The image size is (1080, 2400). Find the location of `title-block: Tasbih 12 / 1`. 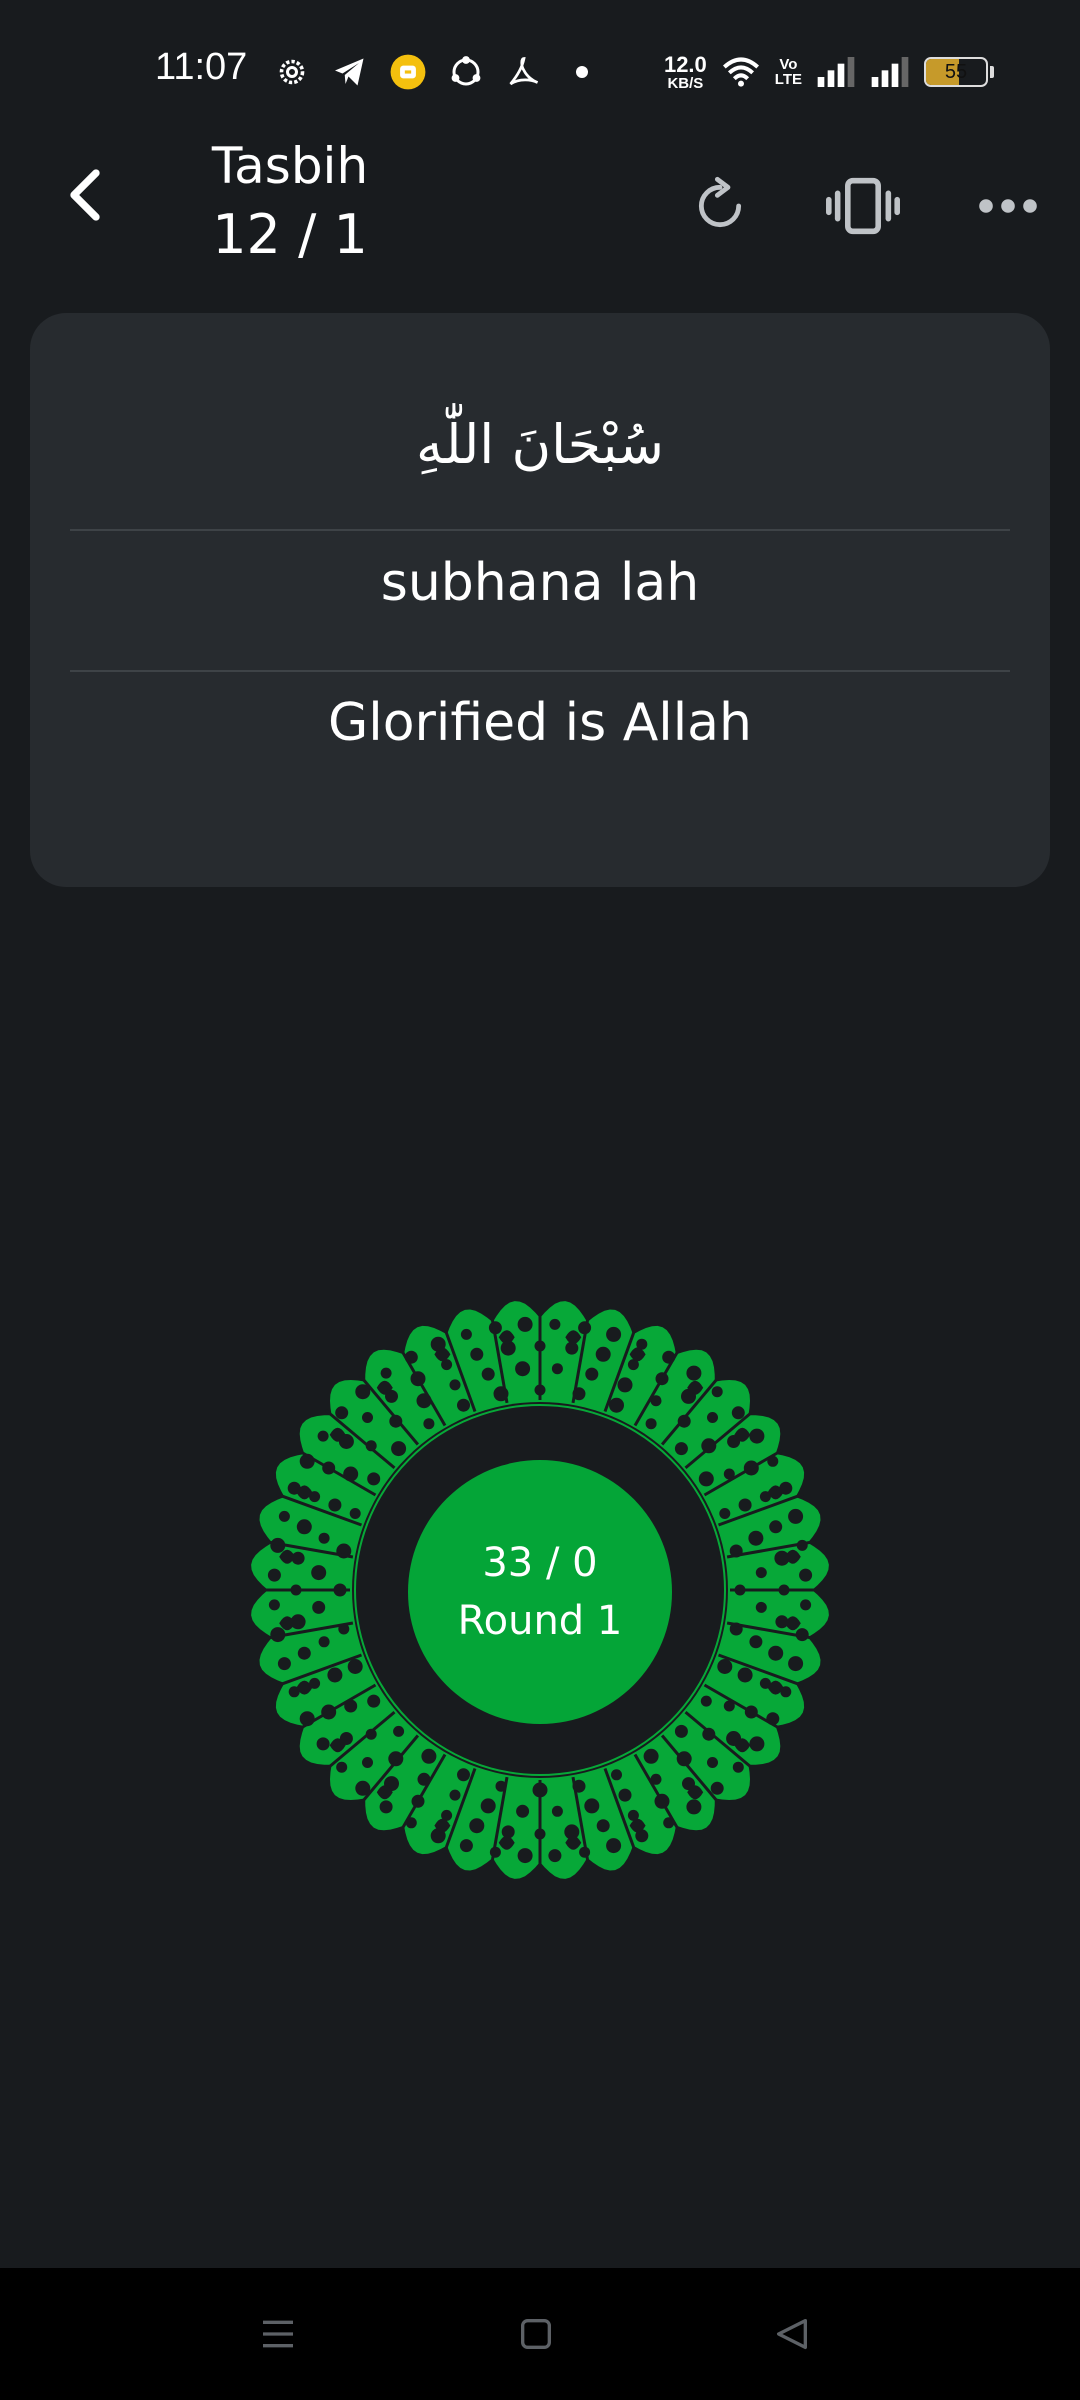

title-block: Tasbih 12 / 1 is located at coordinates (290, 201).